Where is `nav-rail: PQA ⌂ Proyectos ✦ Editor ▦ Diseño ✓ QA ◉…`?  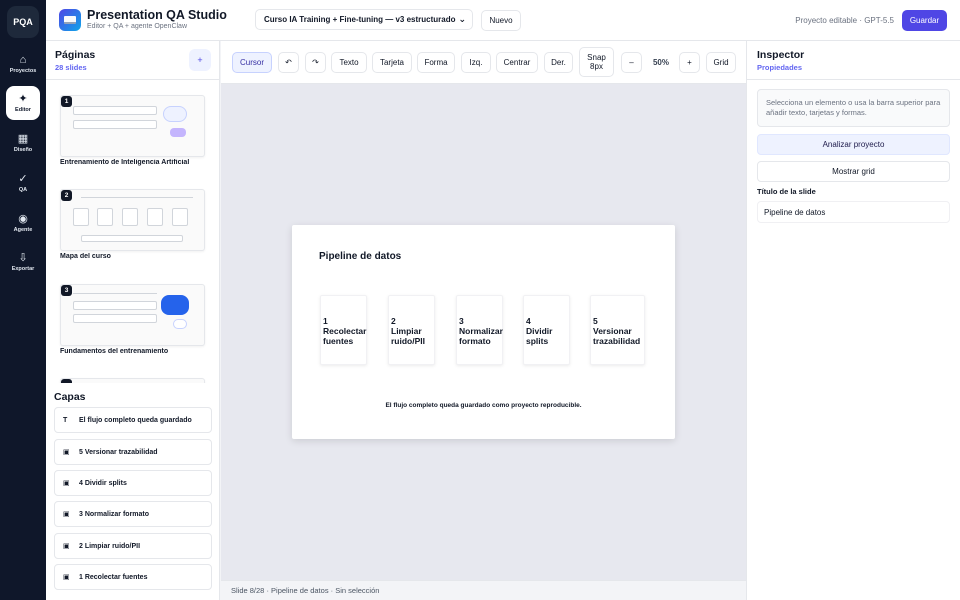
nav-rail: PQA ⌂ Proyectos ✦ Editor ▦ Diseño ✓ QA ◉… is located at coordinates (23, 300).